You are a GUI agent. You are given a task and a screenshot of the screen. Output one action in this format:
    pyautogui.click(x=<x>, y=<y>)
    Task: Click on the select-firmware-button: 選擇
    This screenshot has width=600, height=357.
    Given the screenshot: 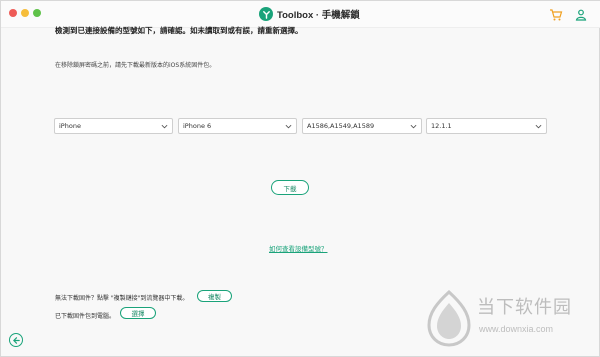 What is the action you would take?
    pyautogui.click(x=138, y=313)
    